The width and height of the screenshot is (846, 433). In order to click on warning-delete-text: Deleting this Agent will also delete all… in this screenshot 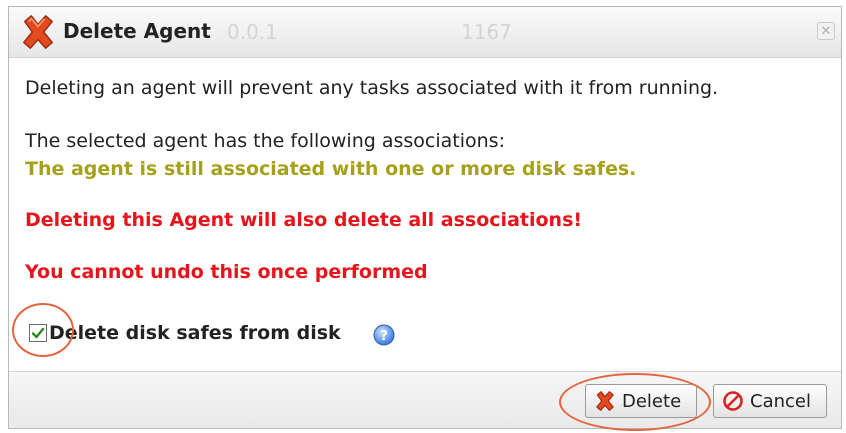, I will do `click(304, 220)`.